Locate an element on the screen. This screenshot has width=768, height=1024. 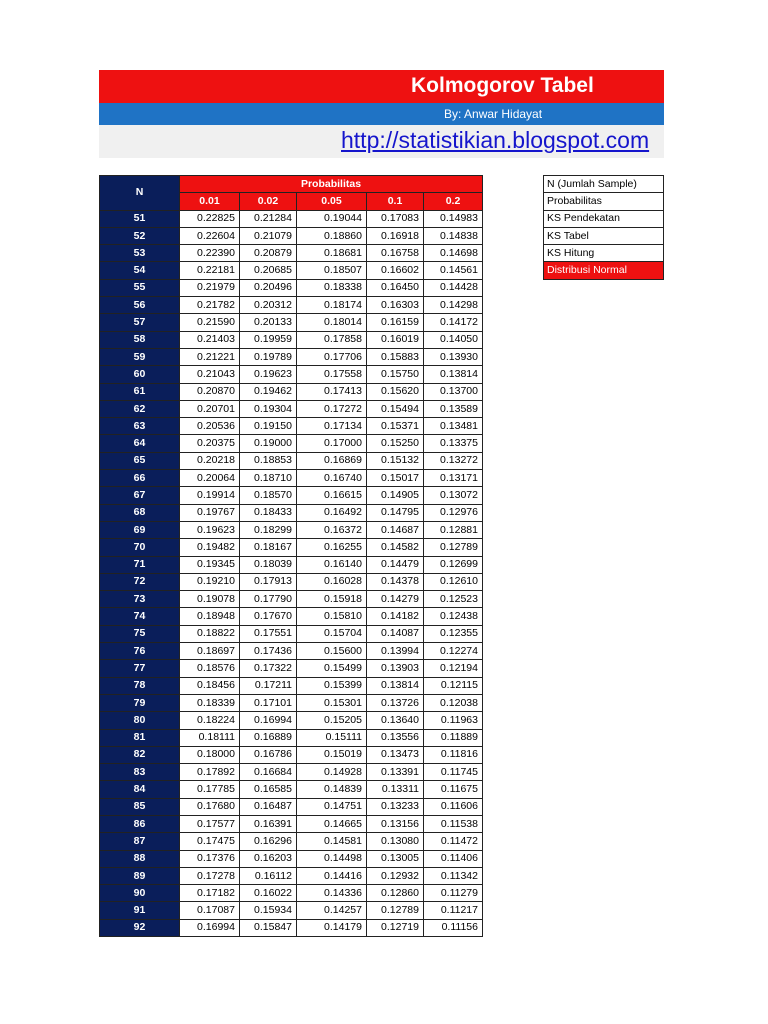
value-cell: 0.19304 is located at coordinates (268, 409).